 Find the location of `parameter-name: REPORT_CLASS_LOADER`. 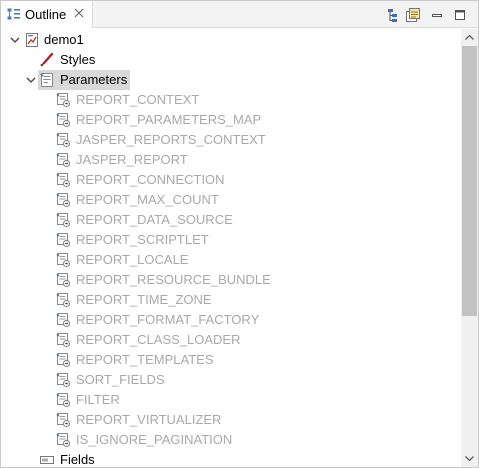

parameter-name: REPORT_CLASS_LOADER is located at coordinates (158, 339).